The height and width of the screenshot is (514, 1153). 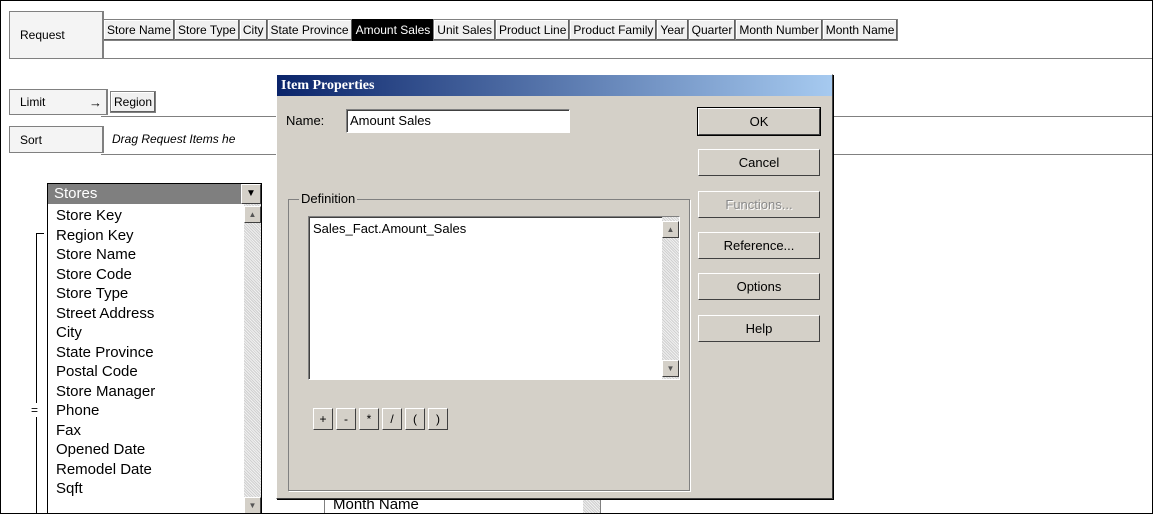 What do you see at coordinates (711, 30) in the screenshot?
I see `request-item: Quarter` at bounding box center [711, 30].